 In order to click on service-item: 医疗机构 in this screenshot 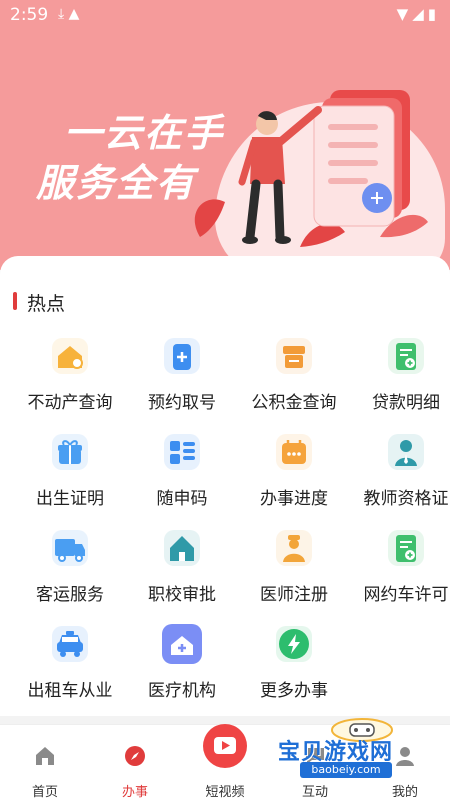, I will do `click(182, 669)`.